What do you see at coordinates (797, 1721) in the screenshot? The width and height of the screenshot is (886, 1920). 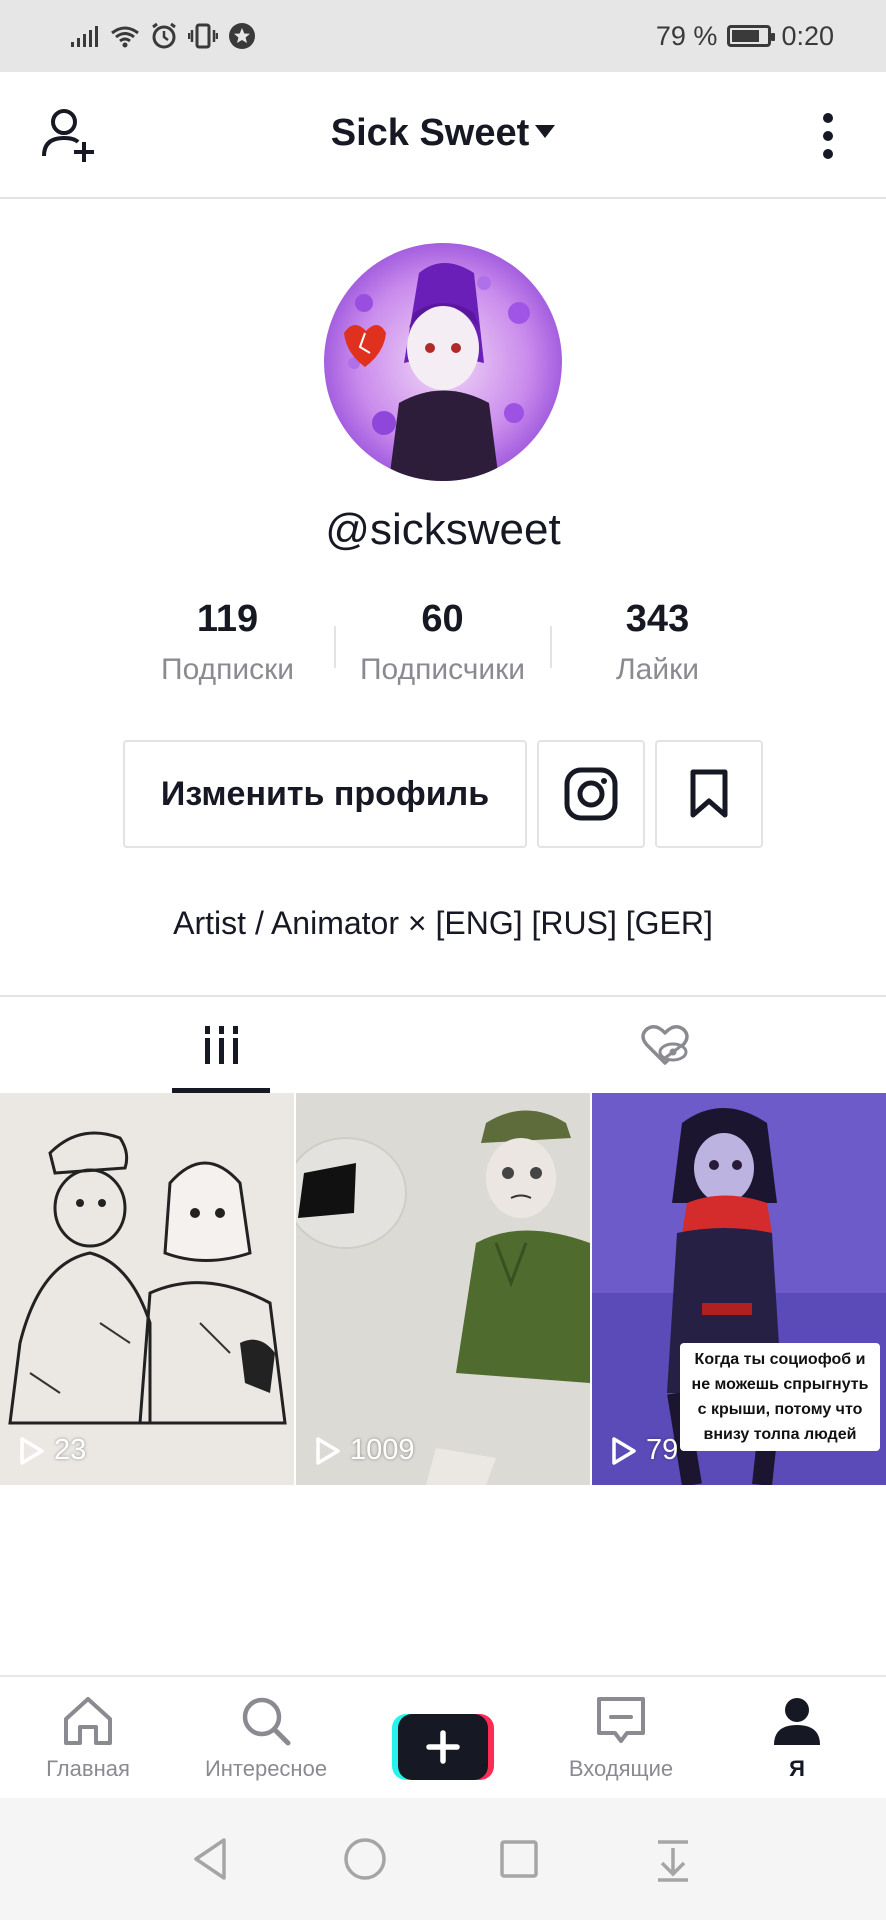 I see `profile-icon` at bounding box center [797, 1721].